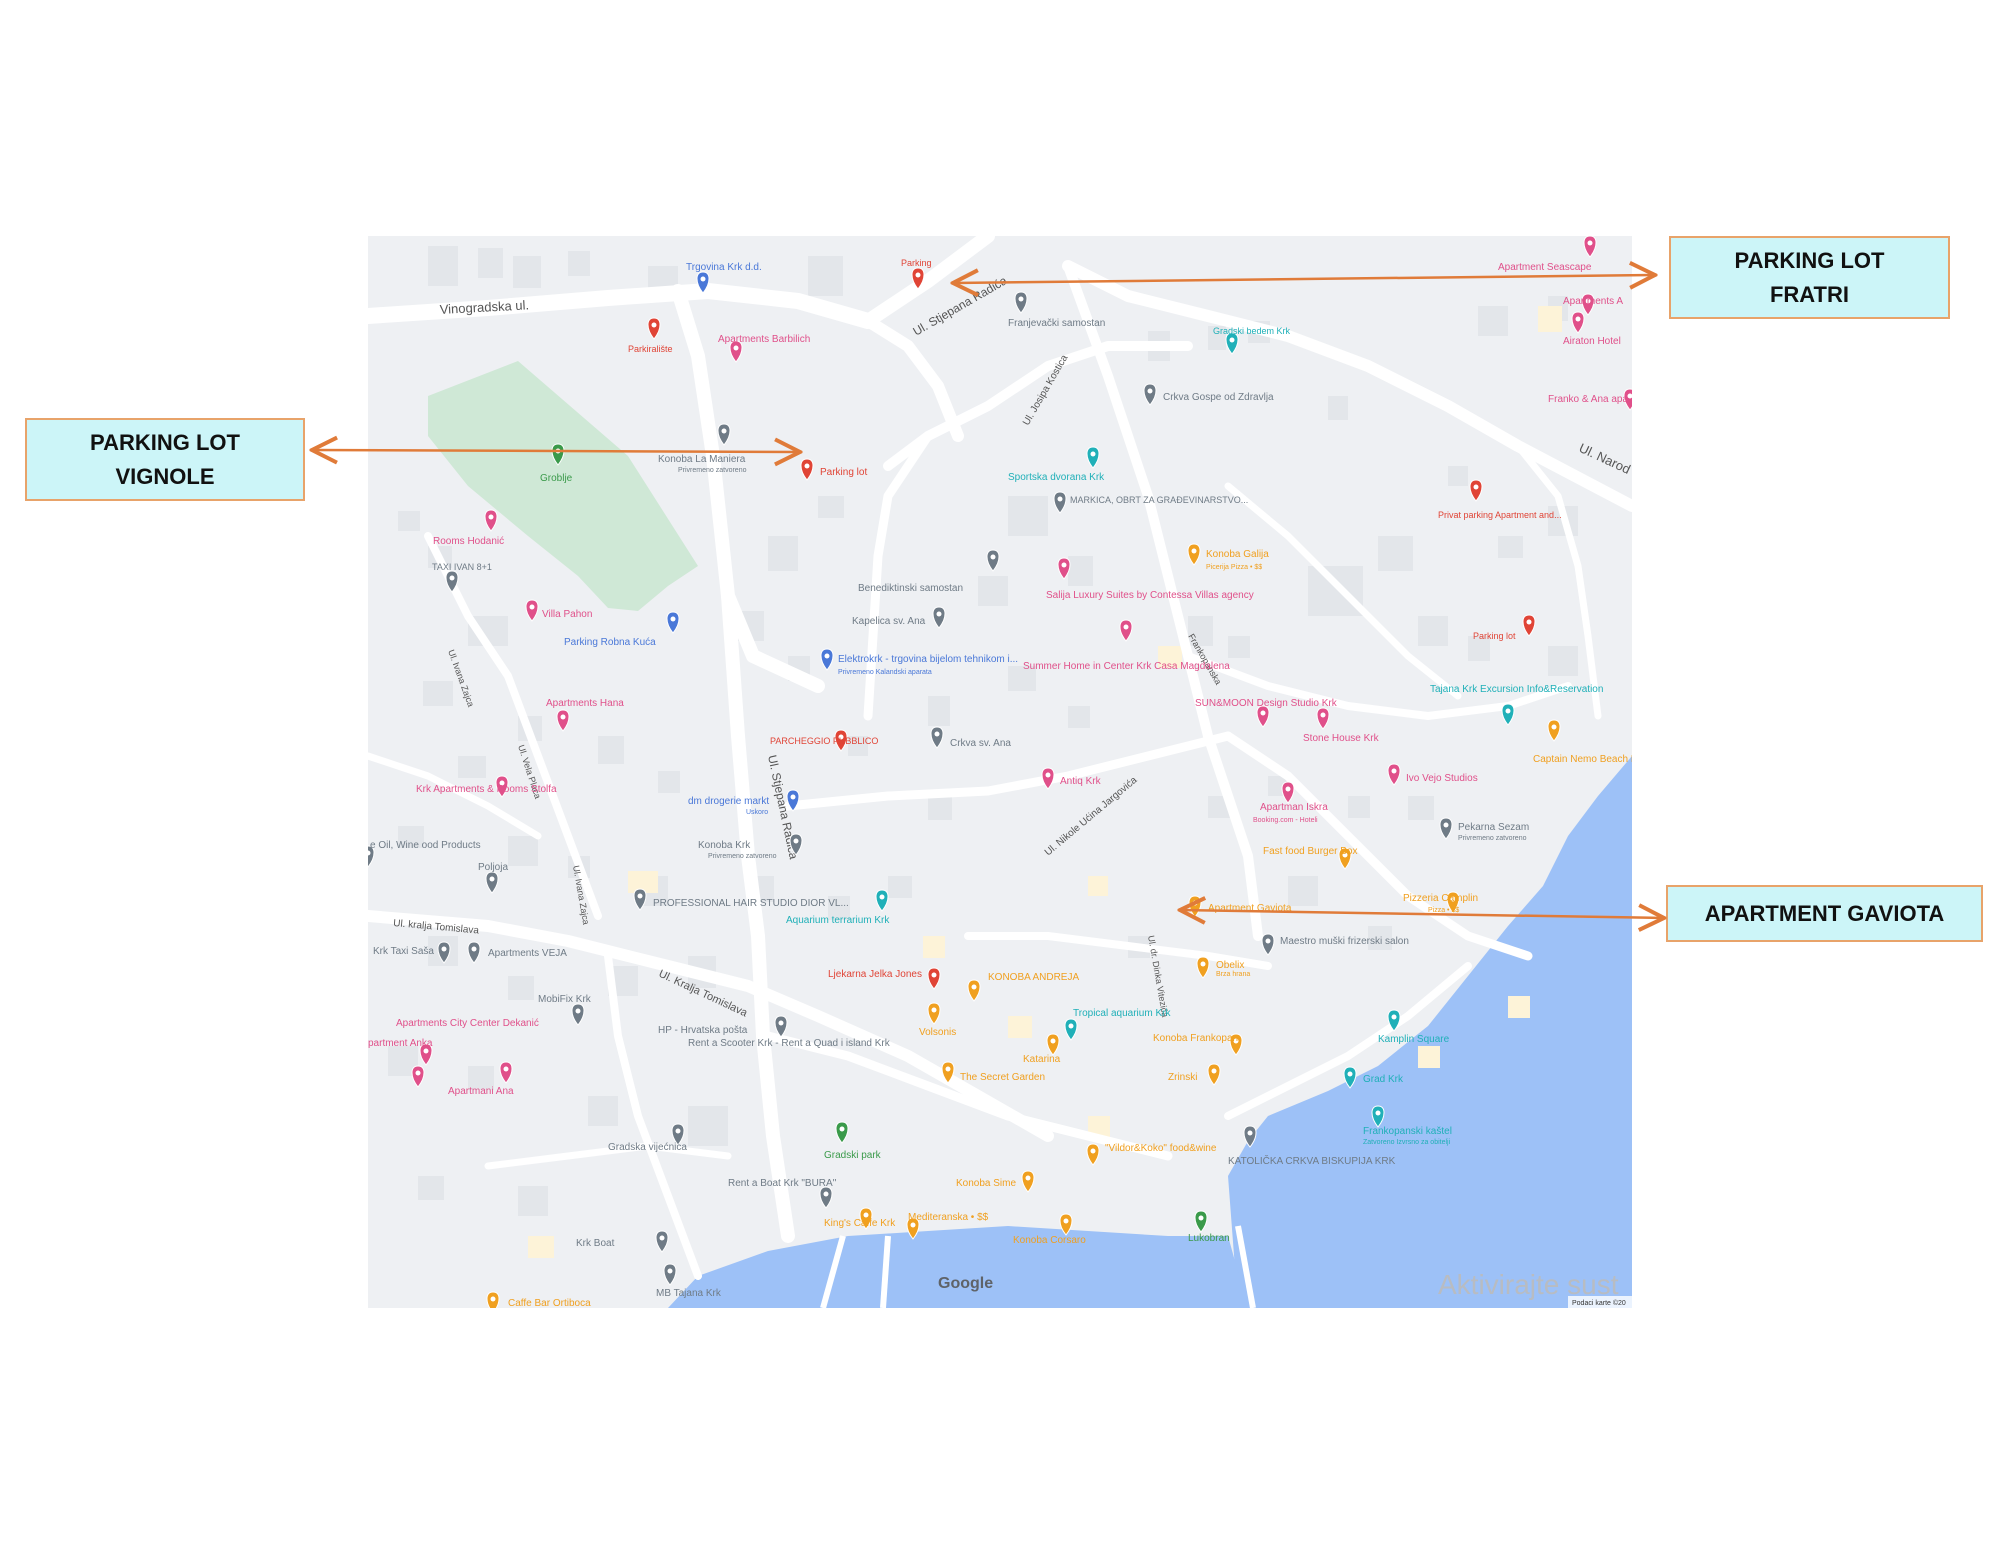 The height and width of the screenshot is (1545, 2000). Describe the element at coordinates (724, 845) in the screenshot. I see `poi-label: Konoba Krk` at that location.